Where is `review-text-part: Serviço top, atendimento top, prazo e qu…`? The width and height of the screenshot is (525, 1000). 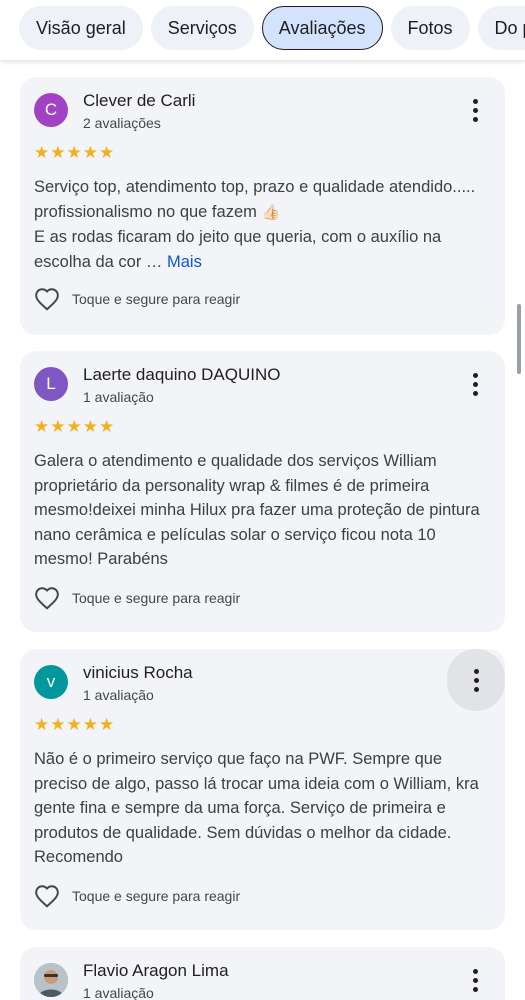 review-text-part: Serviço top, atendimento top, prazo e qu… is located at coordinates (255, 199).